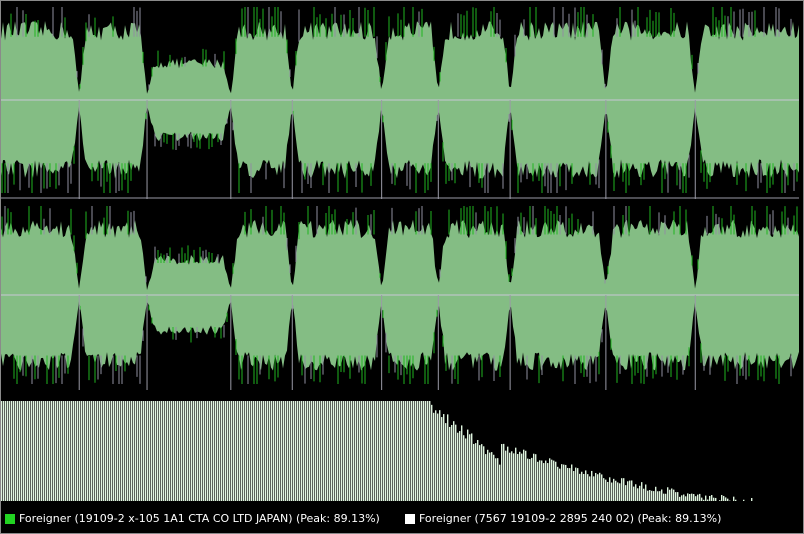  I want to click on swatch-white-icon, so click(410, 518).